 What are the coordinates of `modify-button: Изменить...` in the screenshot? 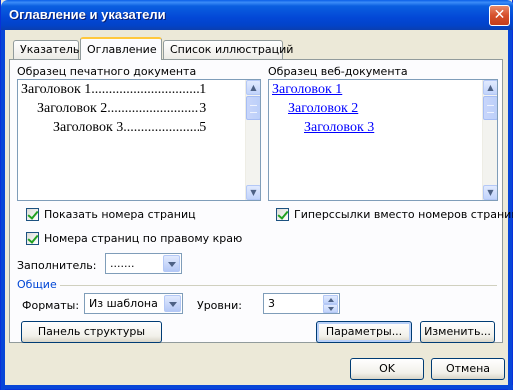 It's located at (457, 332).